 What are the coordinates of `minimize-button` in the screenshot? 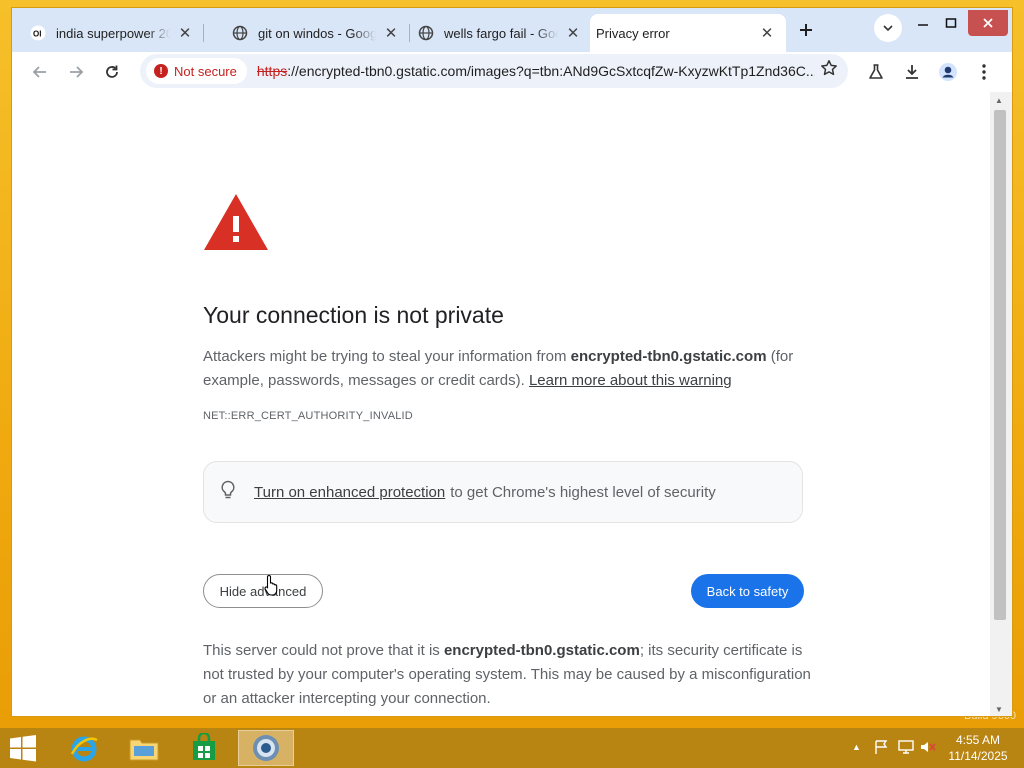 It's located at (923, 23).